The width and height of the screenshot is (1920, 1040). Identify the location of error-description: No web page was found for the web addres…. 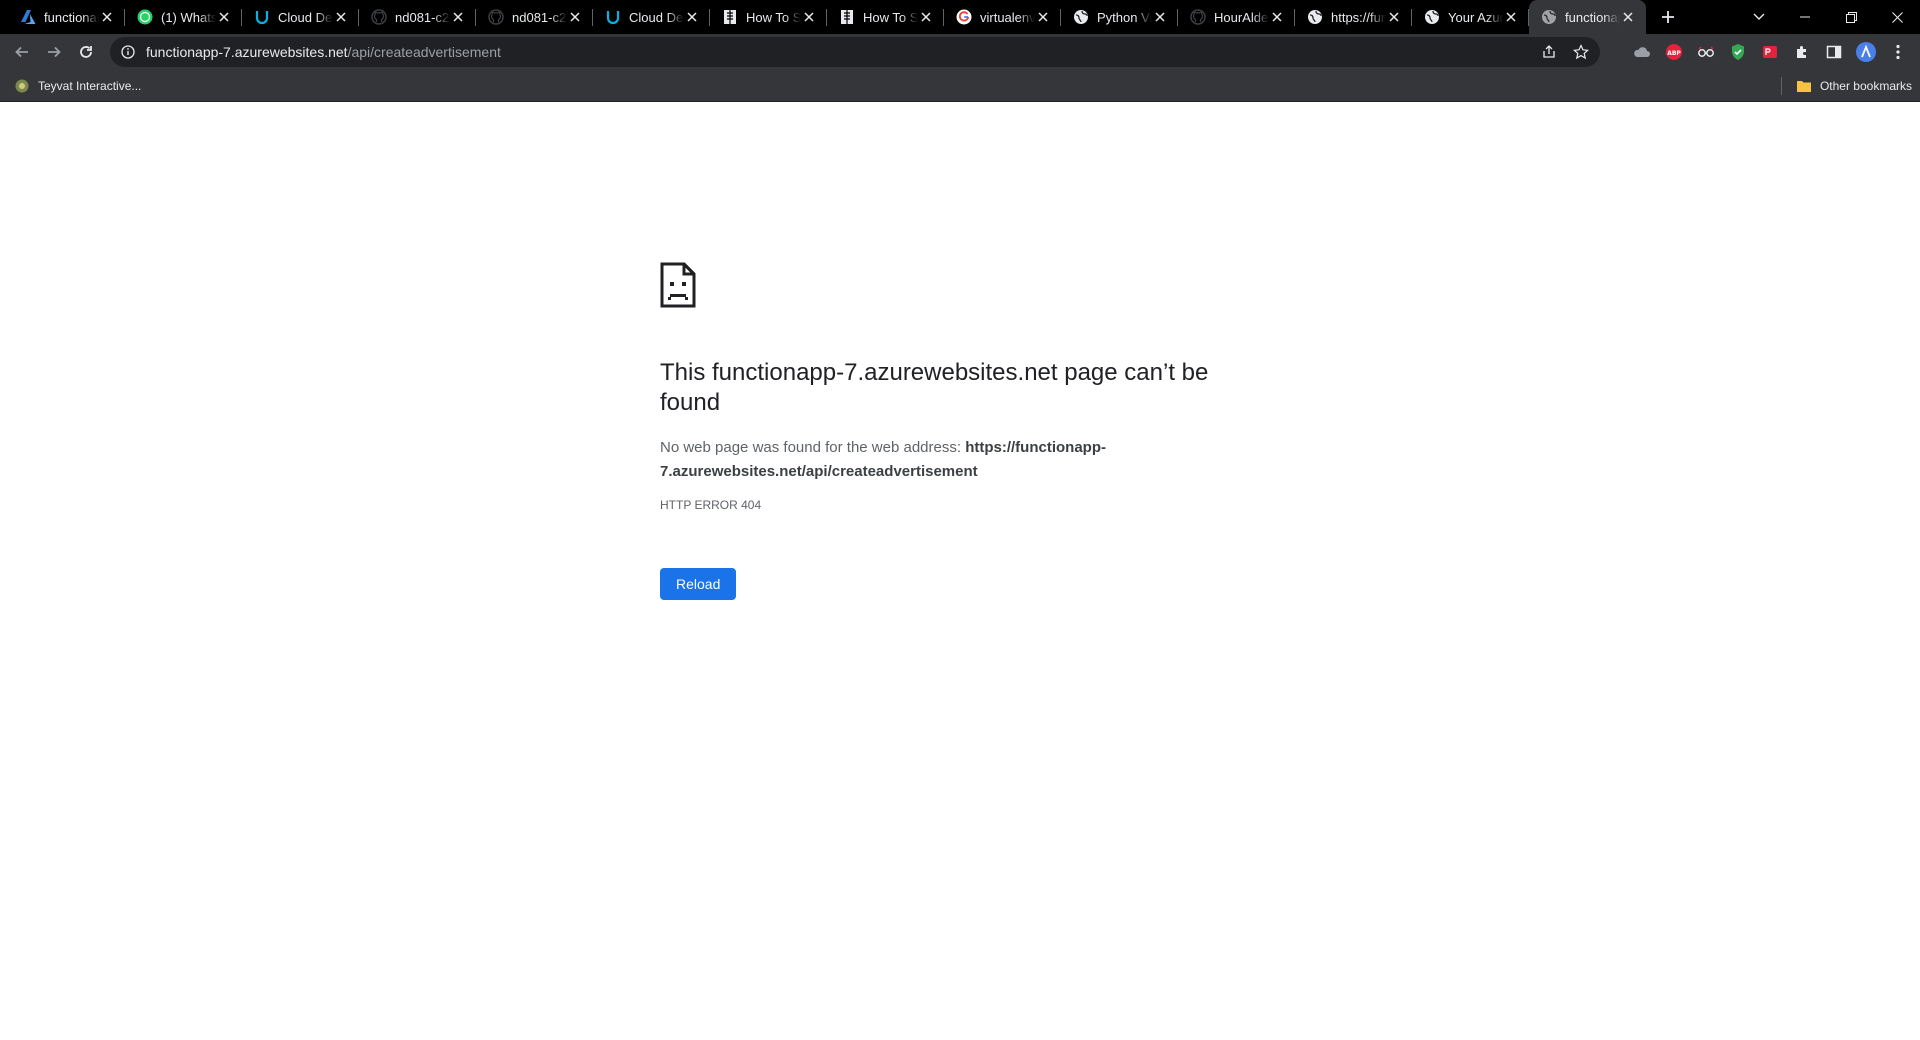
(950, 460).